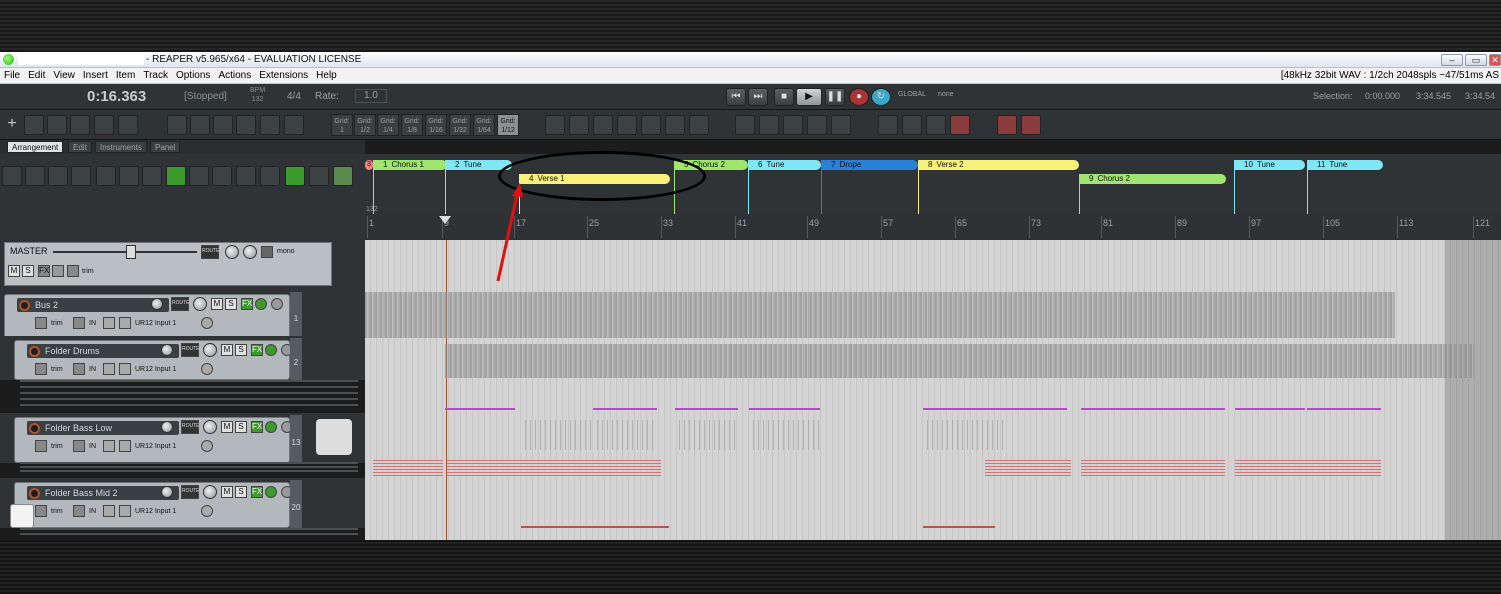 The width and height of the screenshot is (1501, 594). Describe the element at coordinates (103, 493) in the screenshot. I see `track-name-field: Folder Bass Mid 2` at that location.